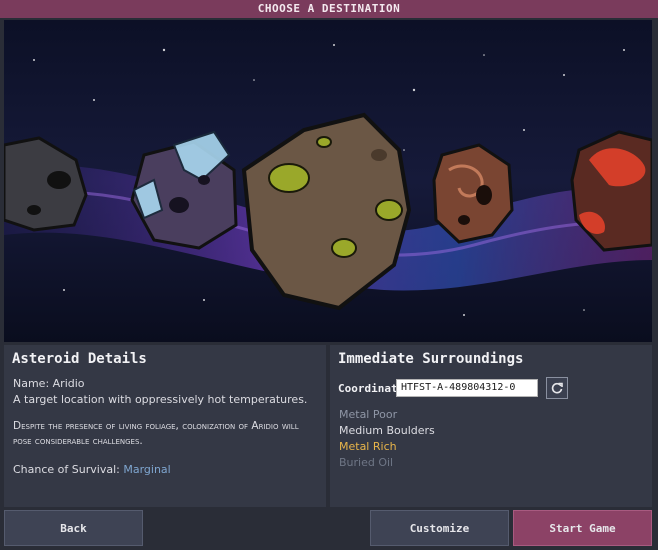 This screenshot has height=550, width=658. I want to click on coordinate-input: HTFST-A-489804312-0, so click(467, 388).